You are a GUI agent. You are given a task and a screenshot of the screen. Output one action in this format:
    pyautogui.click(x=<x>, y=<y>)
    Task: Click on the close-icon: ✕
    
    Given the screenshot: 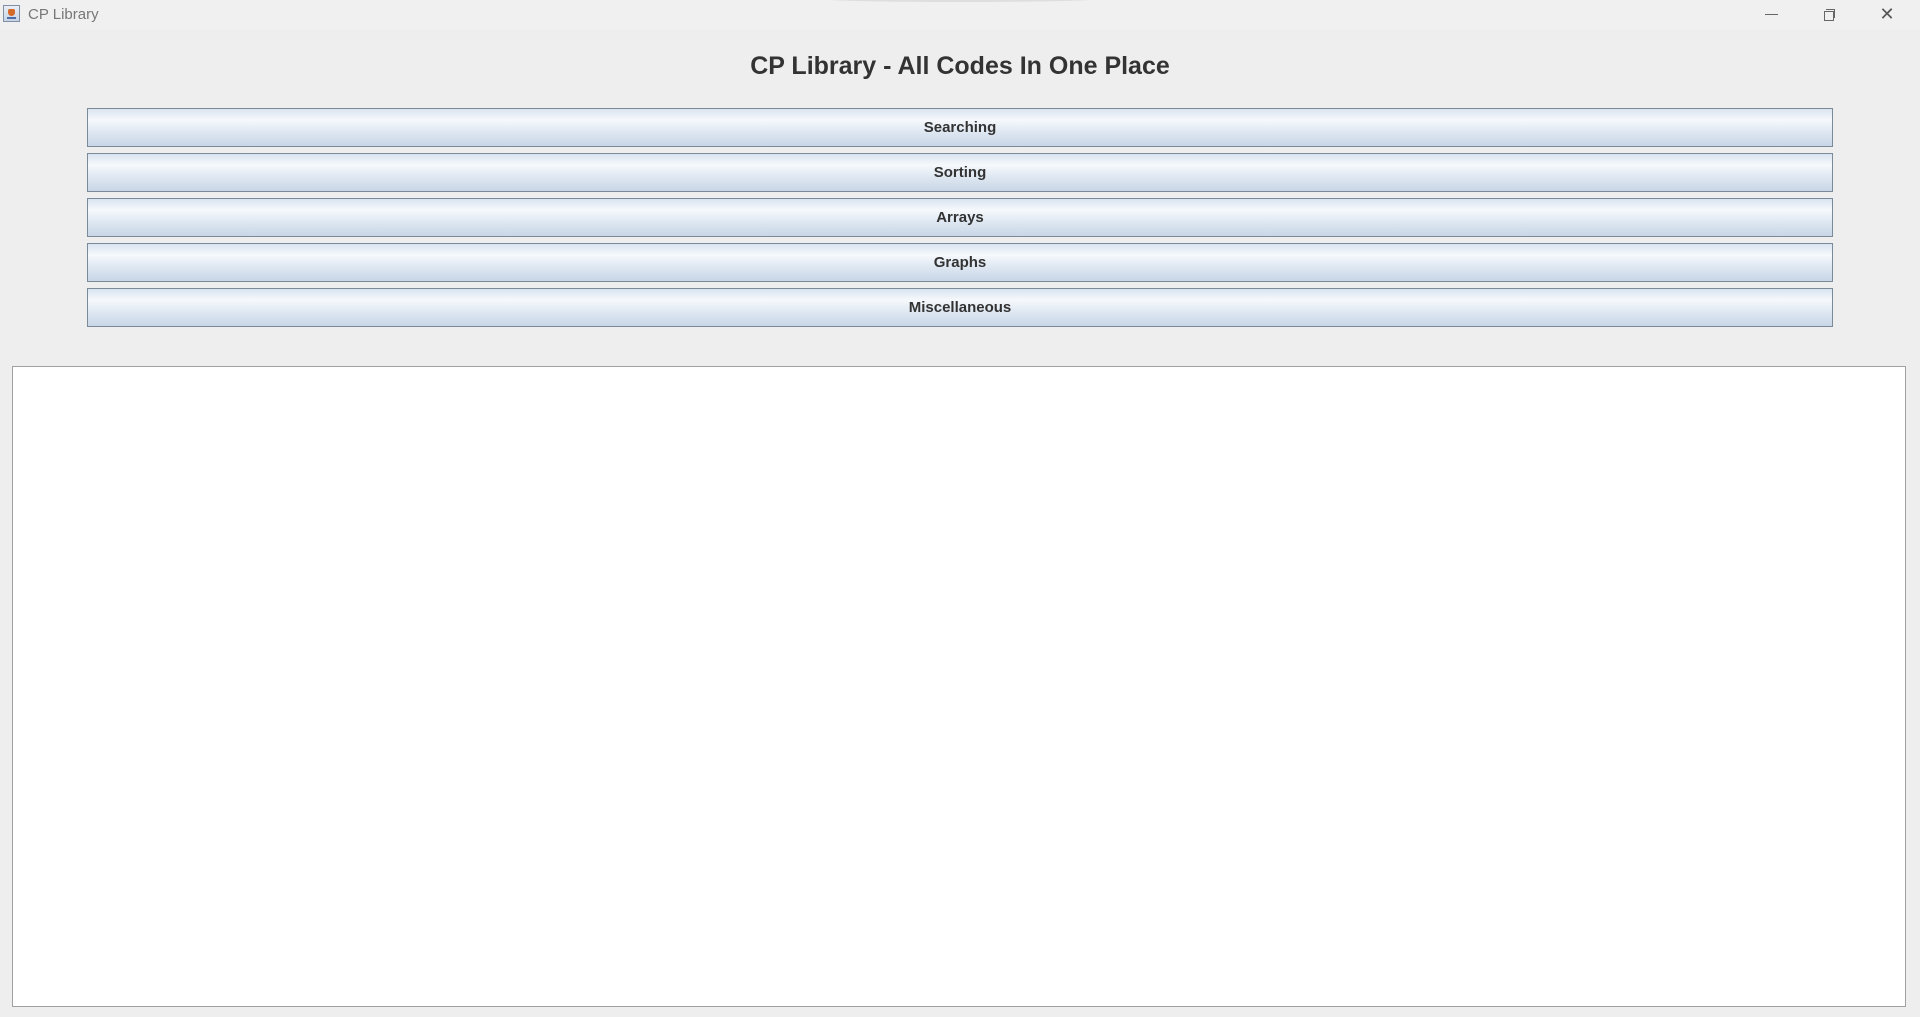 What is the action you would take?
    pyautogui.click(x=1887, y=14)
    